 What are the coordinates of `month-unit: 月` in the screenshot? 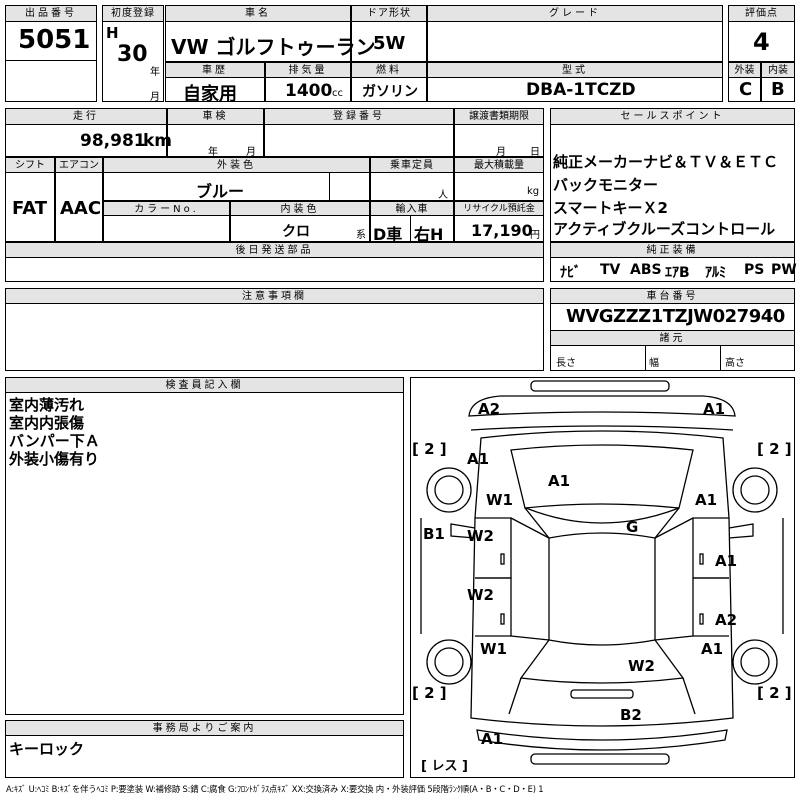 It's located at (155, 97).